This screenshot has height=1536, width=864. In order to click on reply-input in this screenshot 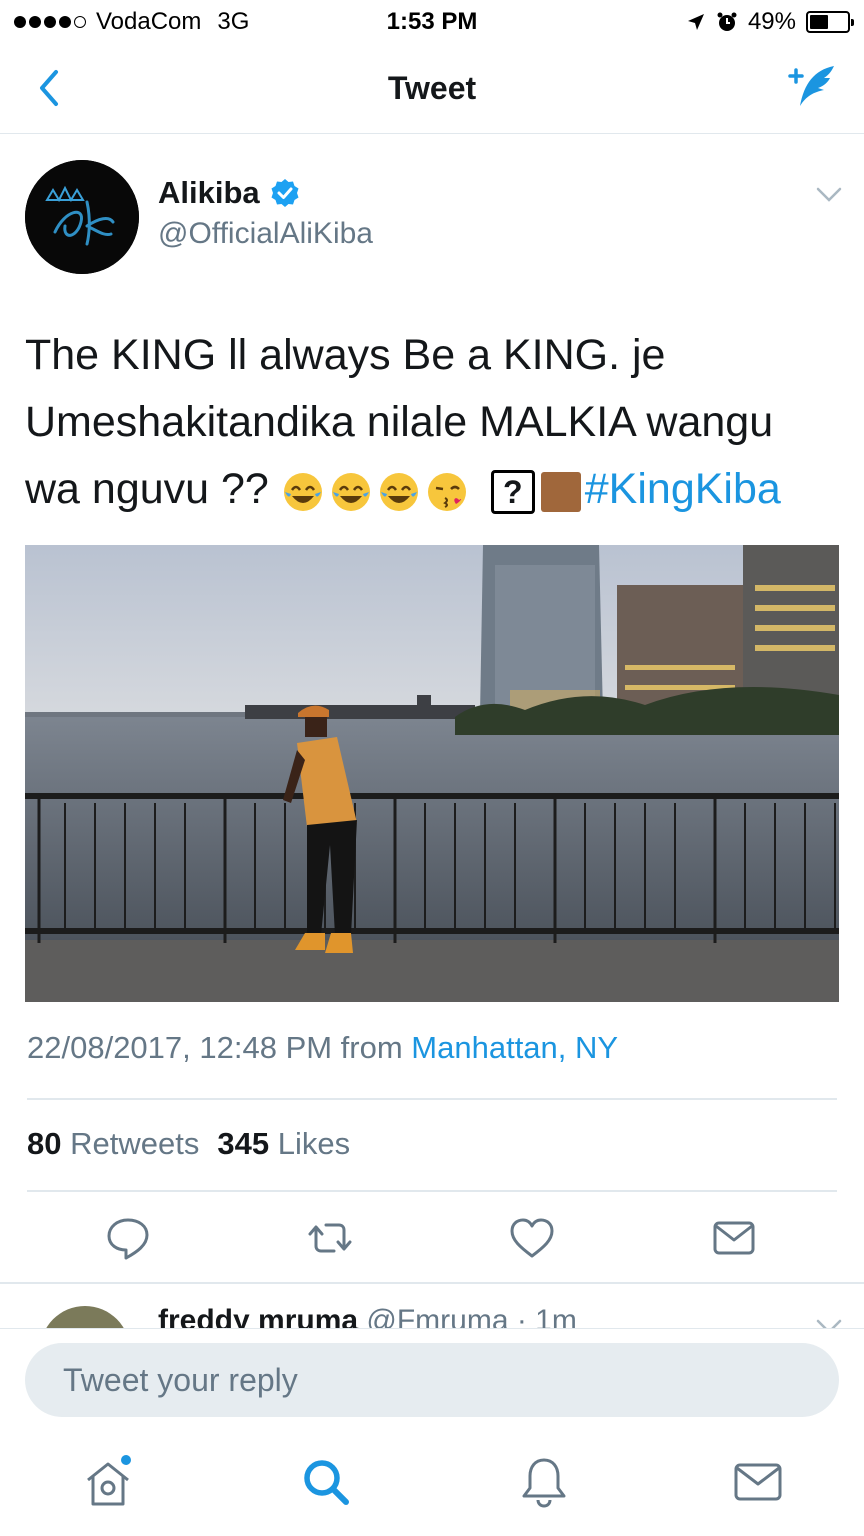, I will do `click(432, 1380)`.